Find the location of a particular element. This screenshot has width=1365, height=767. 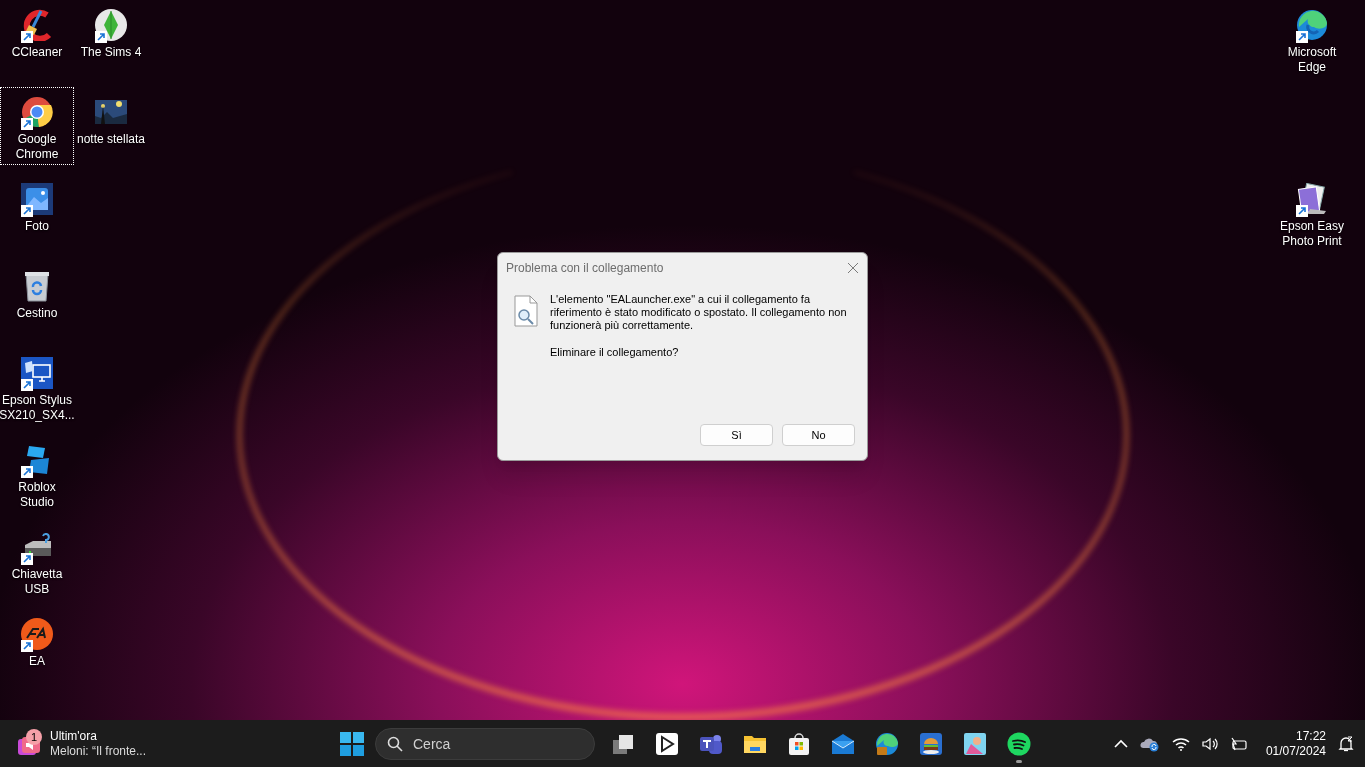

shortcut-label: EA is located at coordinates (37, 661).